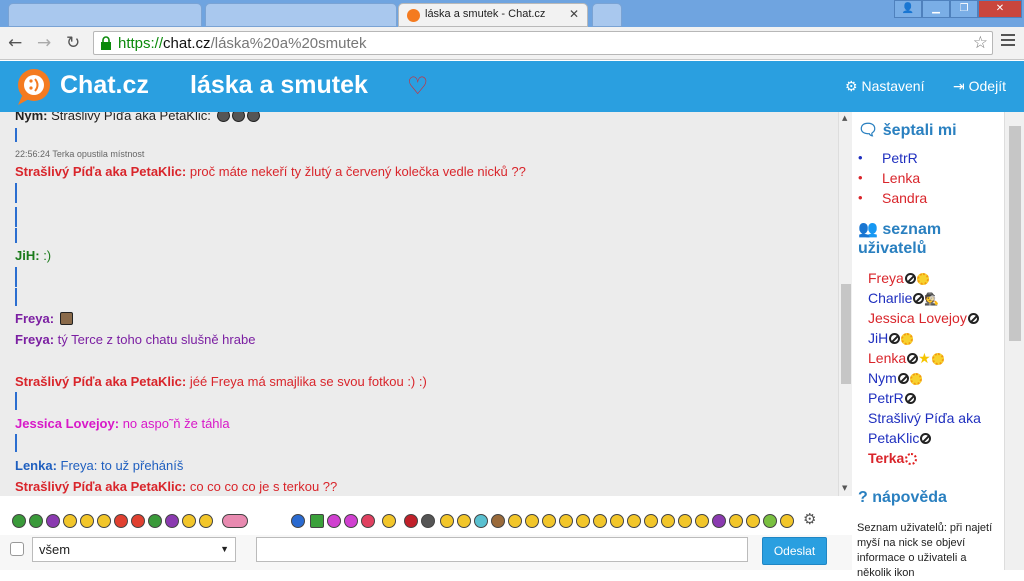  Describe the element at coordinates (794, 551) in the screenshot. I see `send-button: Odeslat` at that location.